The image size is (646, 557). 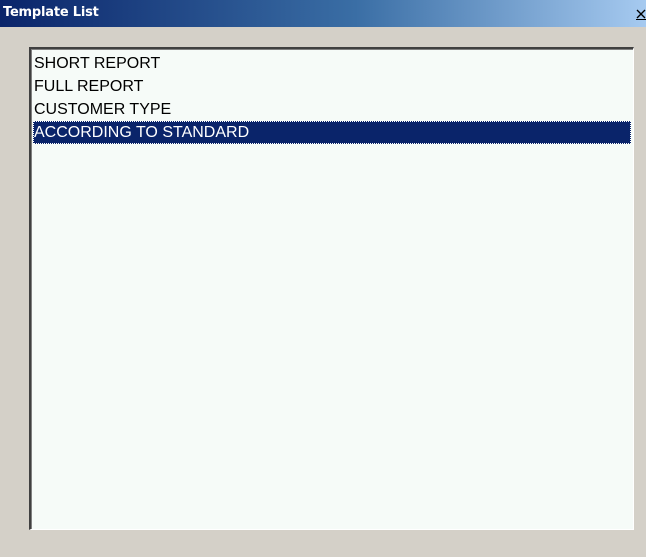 What do you see at coordinates (332, 86) in the screenshot?
I see `list-item-full-report: FULL REPORT` at bounding box center [332, 86].